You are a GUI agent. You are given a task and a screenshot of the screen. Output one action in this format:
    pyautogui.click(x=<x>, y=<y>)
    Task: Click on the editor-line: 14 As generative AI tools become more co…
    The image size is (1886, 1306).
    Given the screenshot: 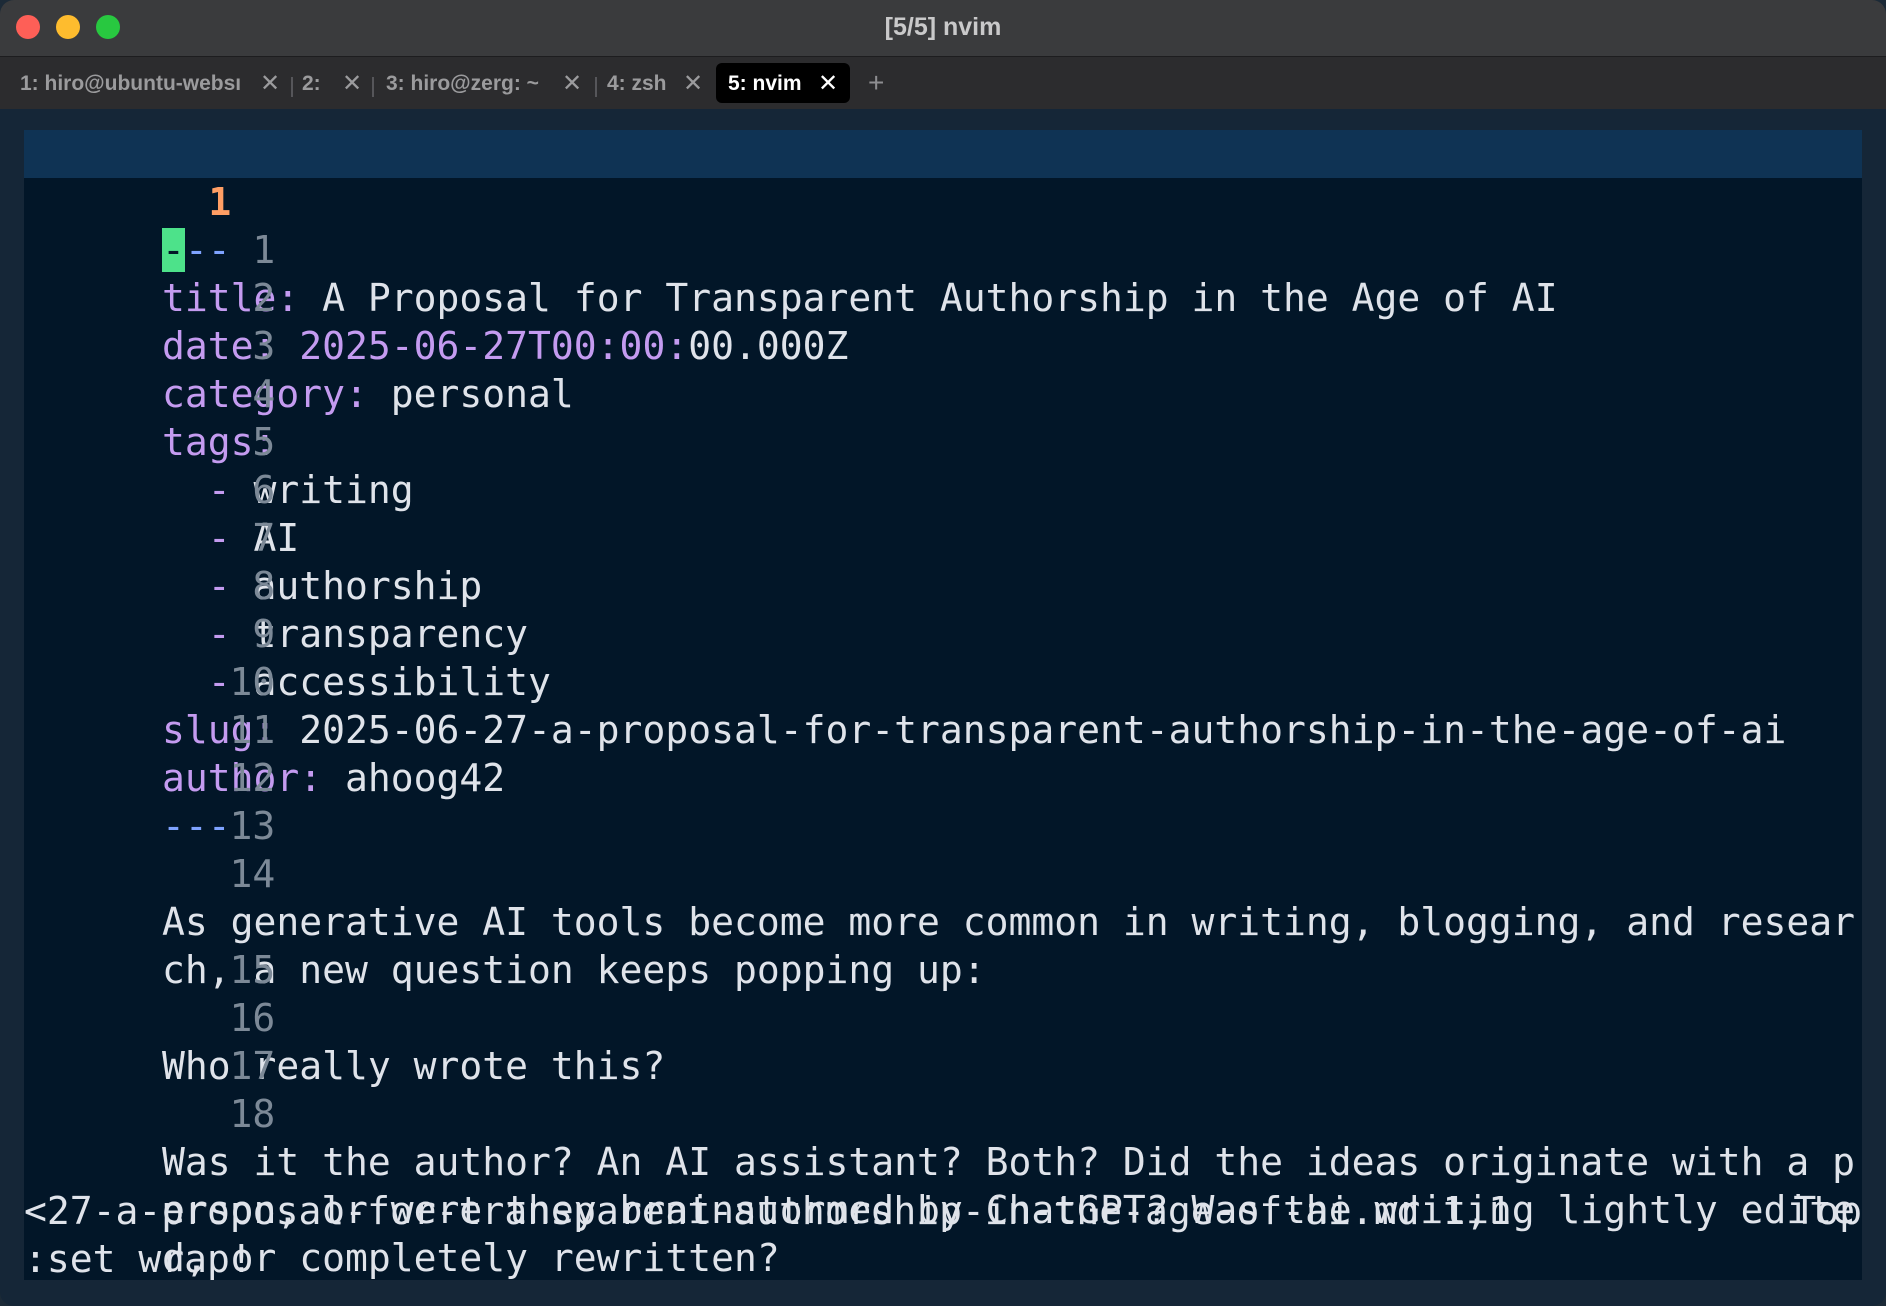 What is the action you would take?
    pyautogui.click(x=939, y=873)
    